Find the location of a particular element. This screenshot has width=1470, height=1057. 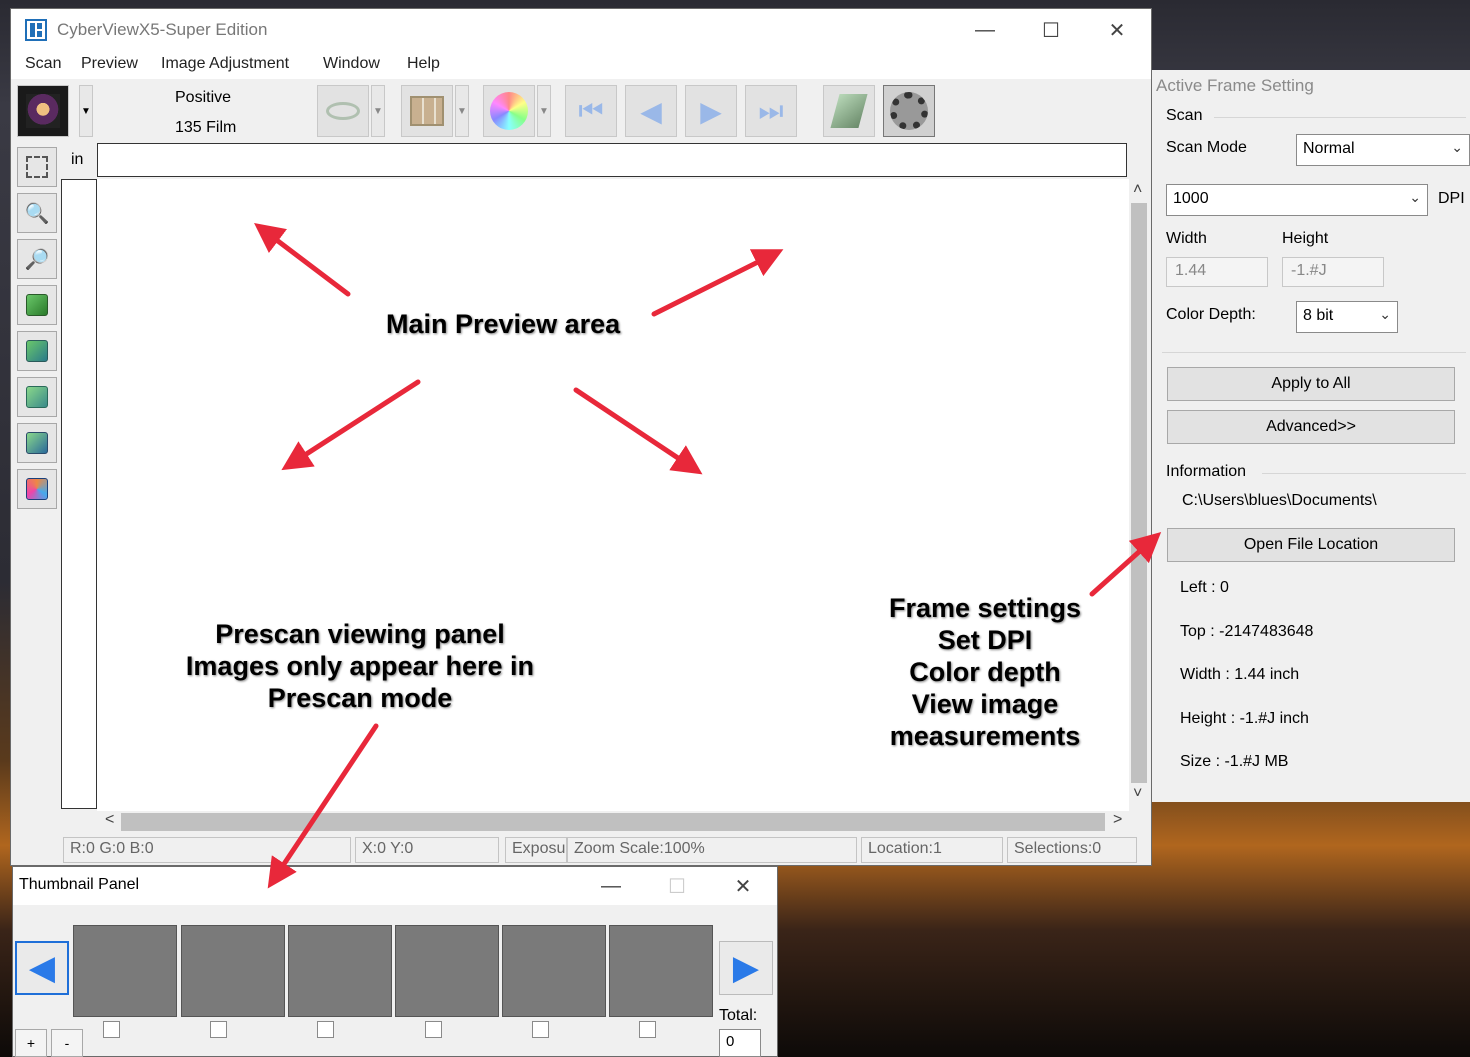

annotation-prescan-line1: Prescan viewing panel is located at coordinates (360, 634).